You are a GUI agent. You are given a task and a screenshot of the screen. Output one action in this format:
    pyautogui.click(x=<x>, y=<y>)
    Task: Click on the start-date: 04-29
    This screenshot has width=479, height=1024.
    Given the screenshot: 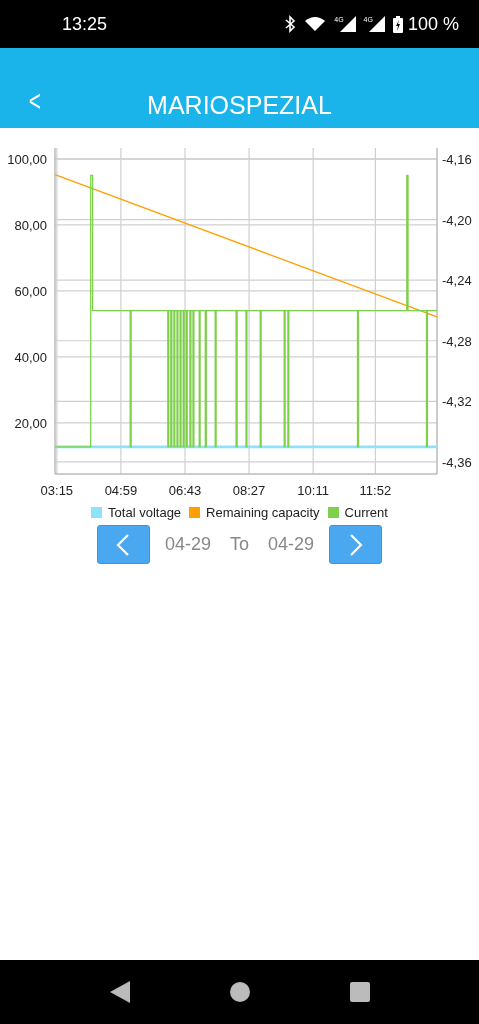 What is the action you would take?
    pyautogui.click(x=187, y=544)
    